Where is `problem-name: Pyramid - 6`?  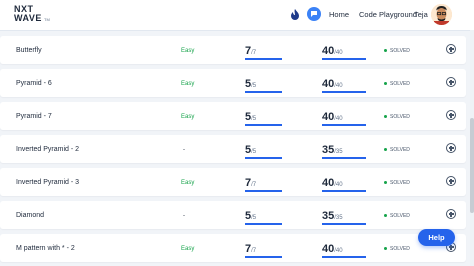
problem-name: Pyramid - 6 is located at coordinates (34, 83).